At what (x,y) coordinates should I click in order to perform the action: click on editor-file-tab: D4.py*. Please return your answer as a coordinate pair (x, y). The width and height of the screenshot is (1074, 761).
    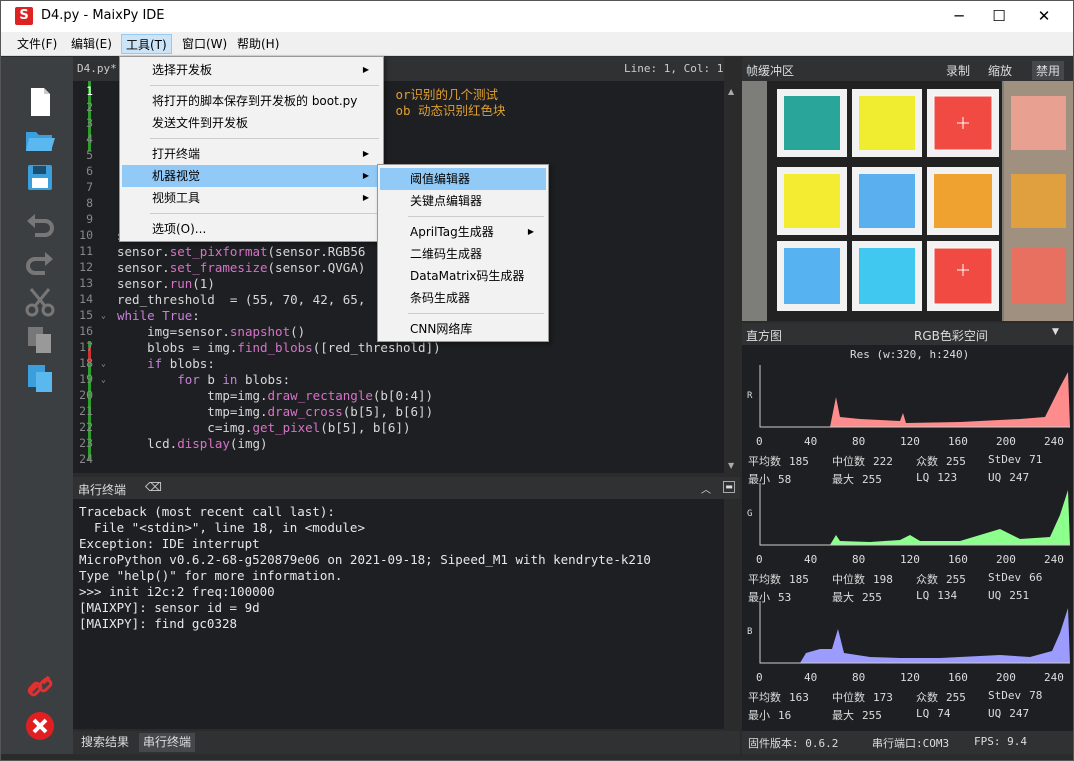
    Looking at the image, I should click on (97, 68).